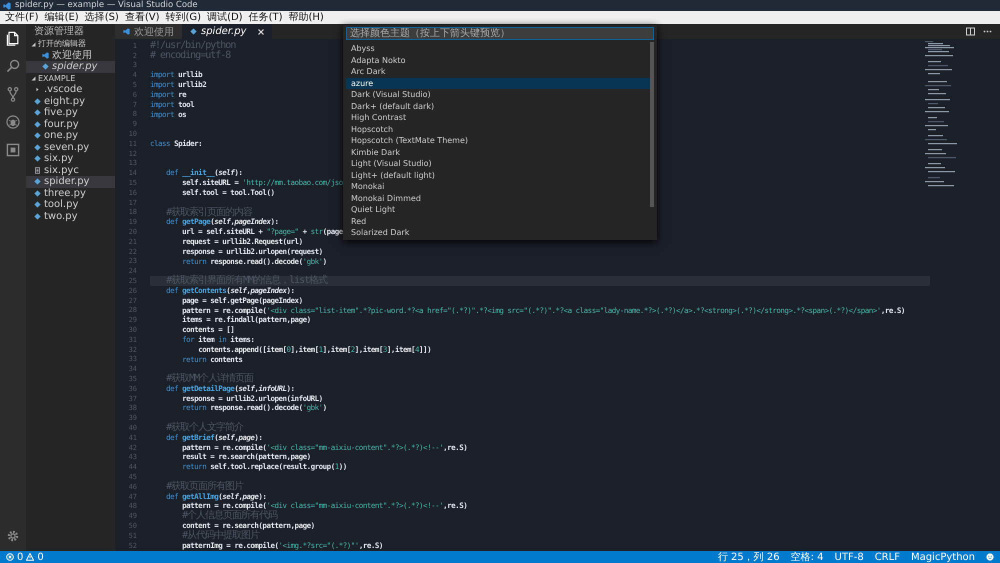  I want to click on file-item: one.py, so click(61, 136).